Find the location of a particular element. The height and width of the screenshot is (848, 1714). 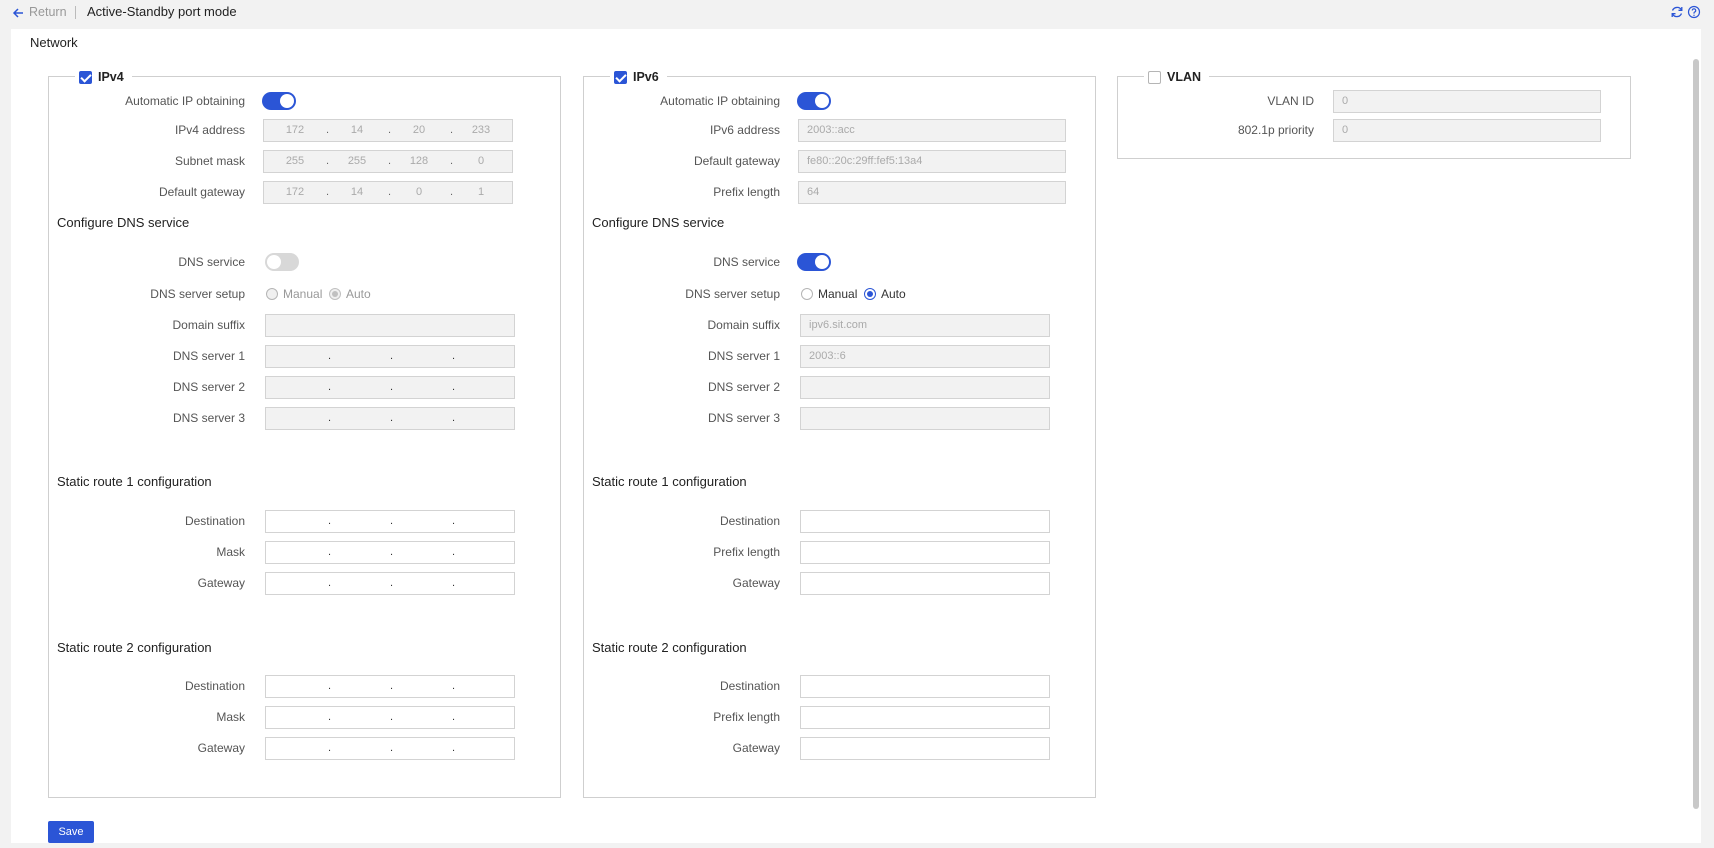

ipv4-domain-suffix-label: Domain suffix is located at coordinates (208, 325).